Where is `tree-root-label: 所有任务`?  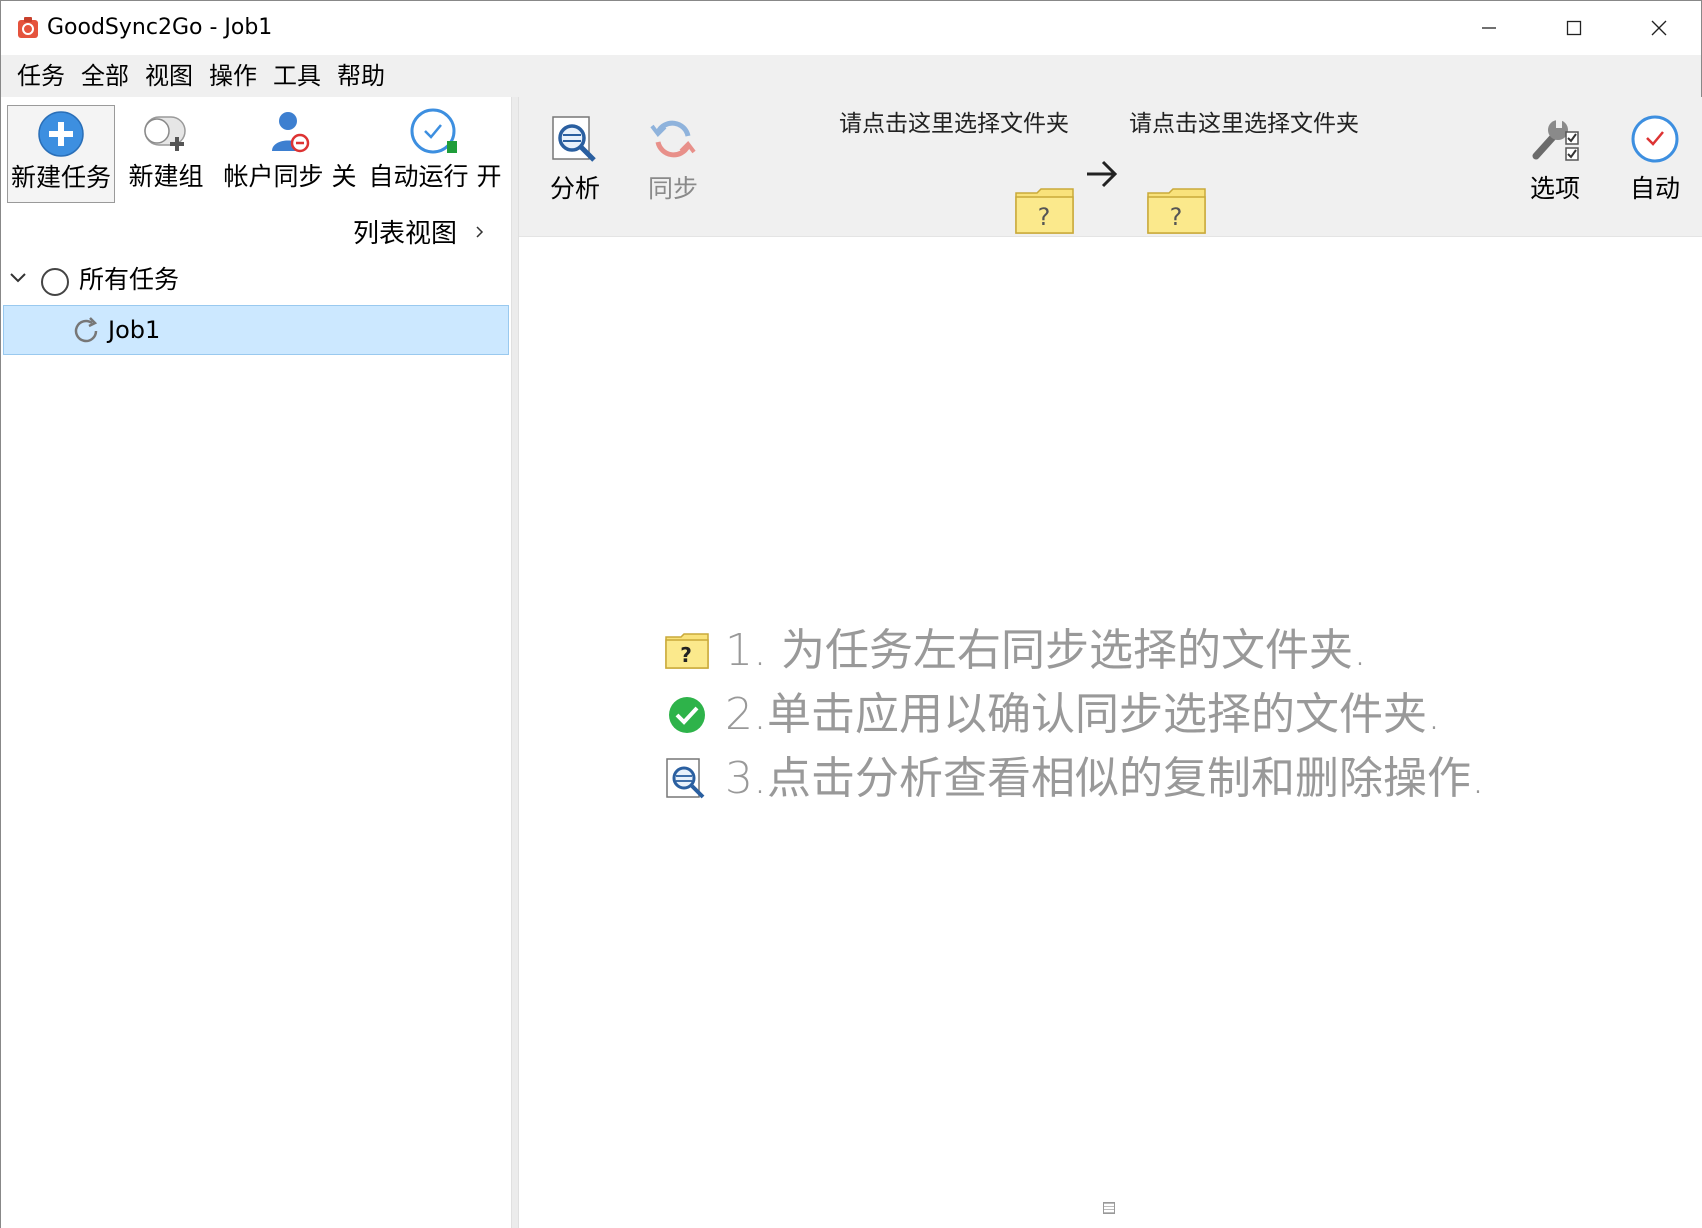
tree-root-label: 所有任务 is located at coordinates (129, 279).